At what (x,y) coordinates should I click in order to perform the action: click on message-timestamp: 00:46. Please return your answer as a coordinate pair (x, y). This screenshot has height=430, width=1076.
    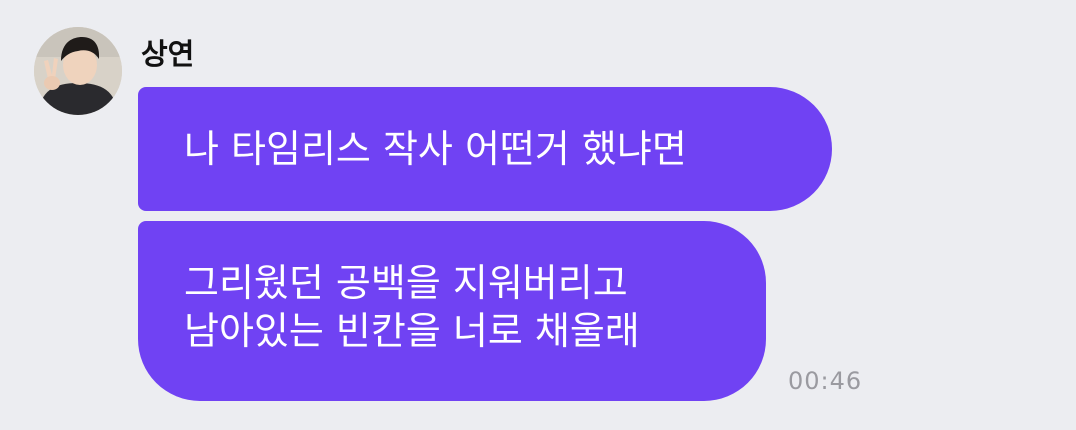
    Looking at the image, I should click on (825, 381).